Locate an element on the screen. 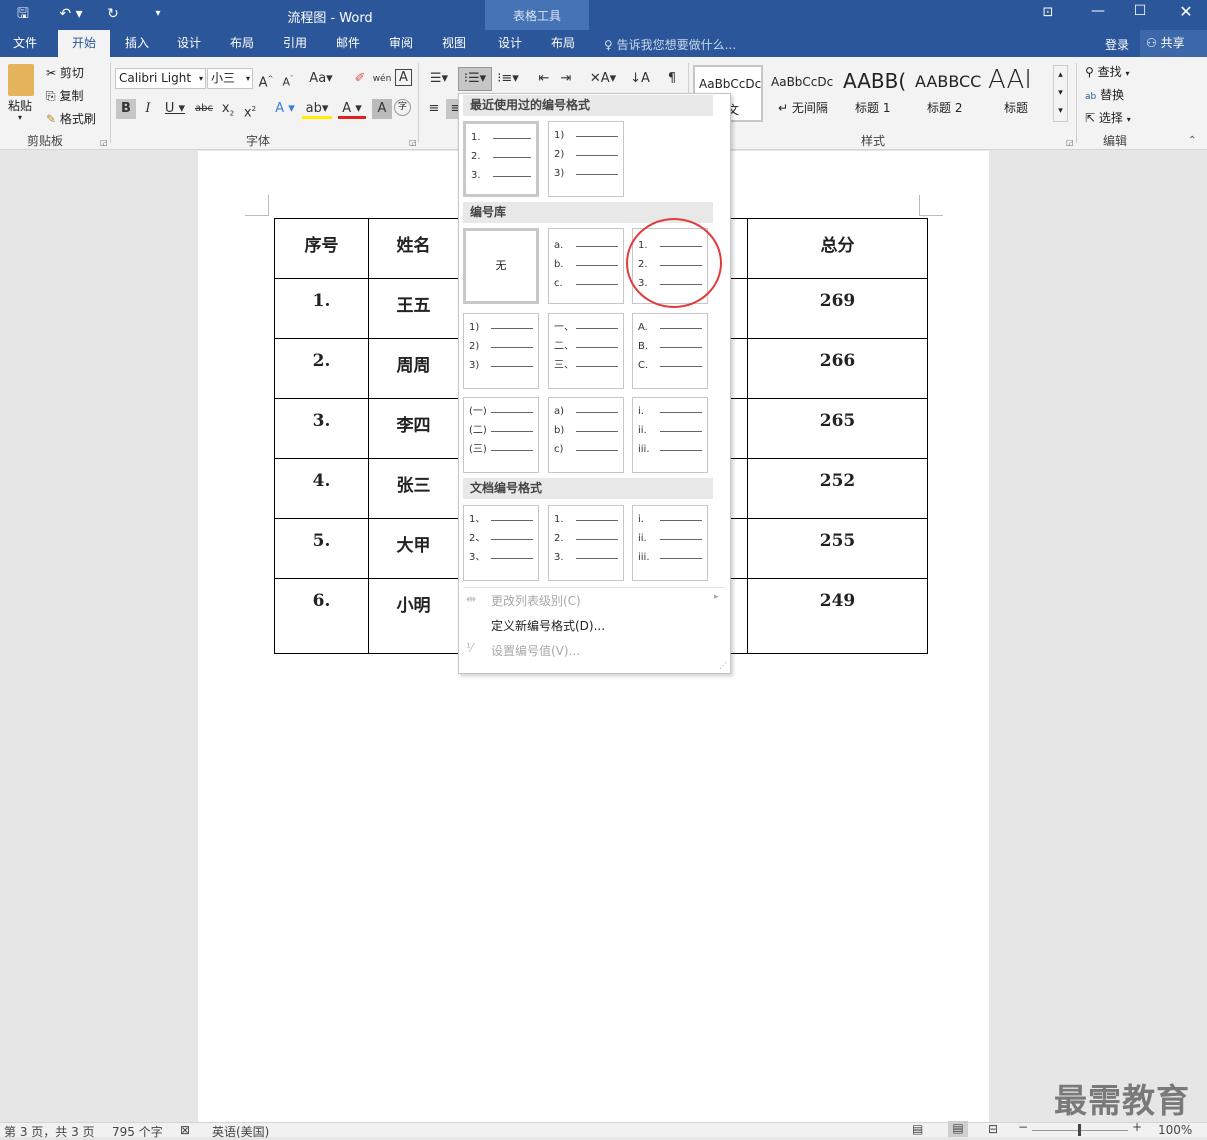 This screenshot has height=1140, width=1207. cut-button: ✂ 剪切 is located at coordinates (65, 72).